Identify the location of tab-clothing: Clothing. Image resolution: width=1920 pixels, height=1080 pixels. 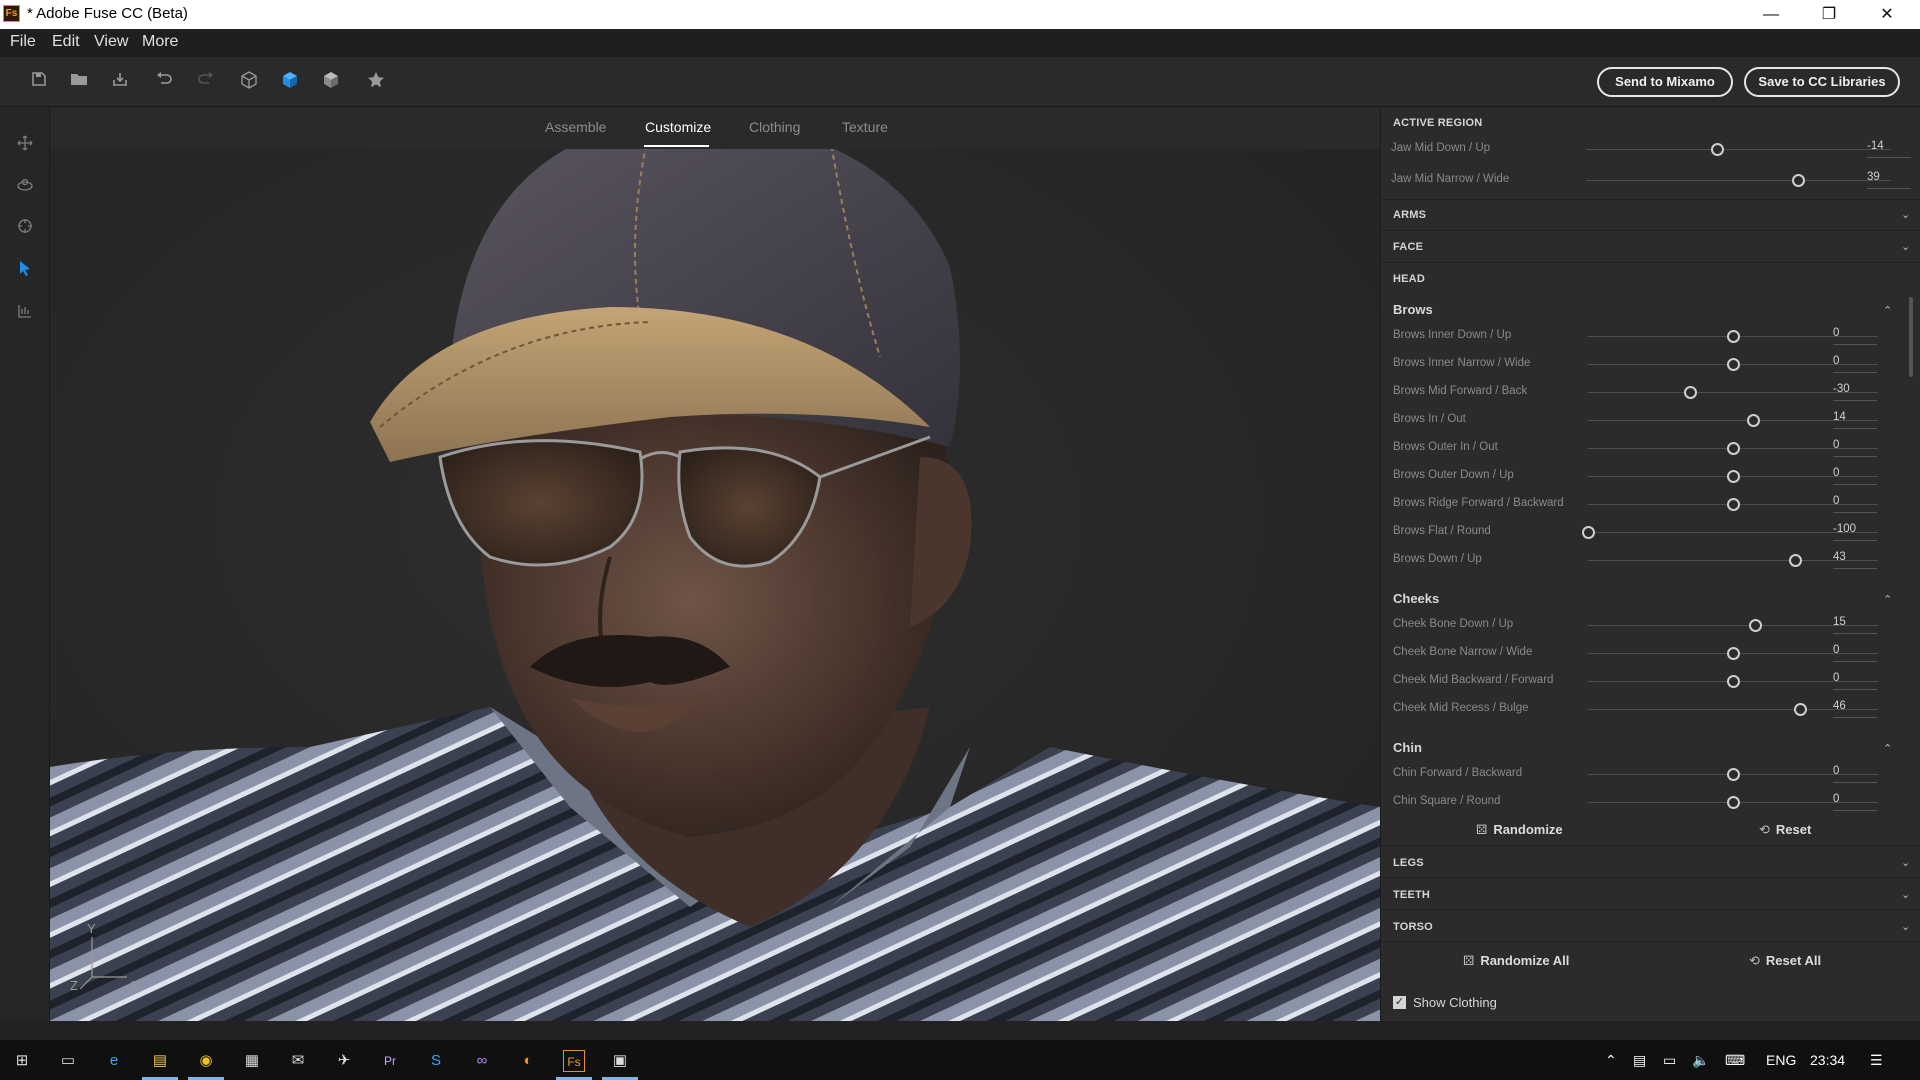
(774, 127).